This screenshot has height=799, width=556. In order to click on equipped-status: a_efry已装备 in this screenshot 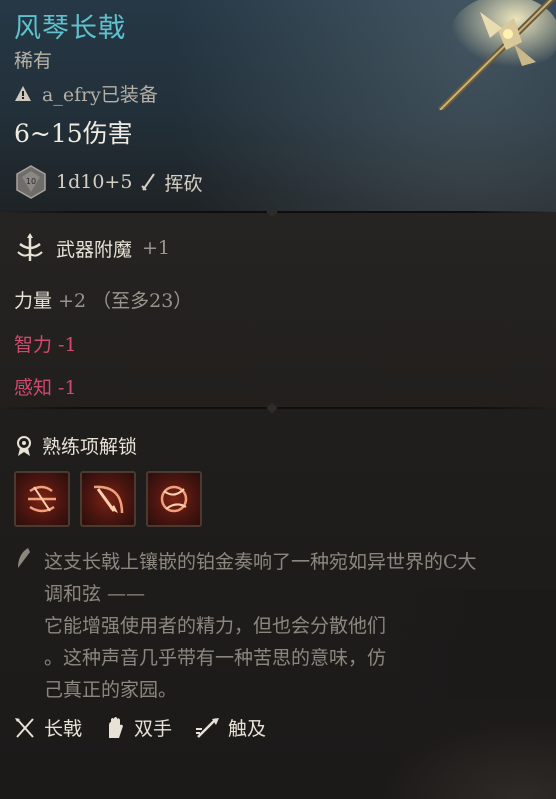, I will do `click(86, 93)`.